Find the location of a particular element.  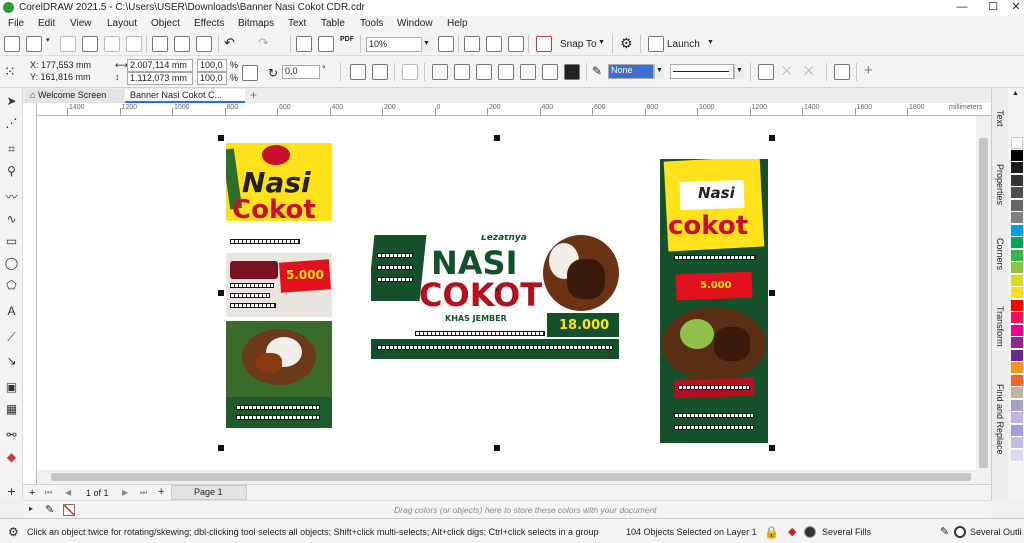

menu-object: Object is located at coordinates (165, 23).